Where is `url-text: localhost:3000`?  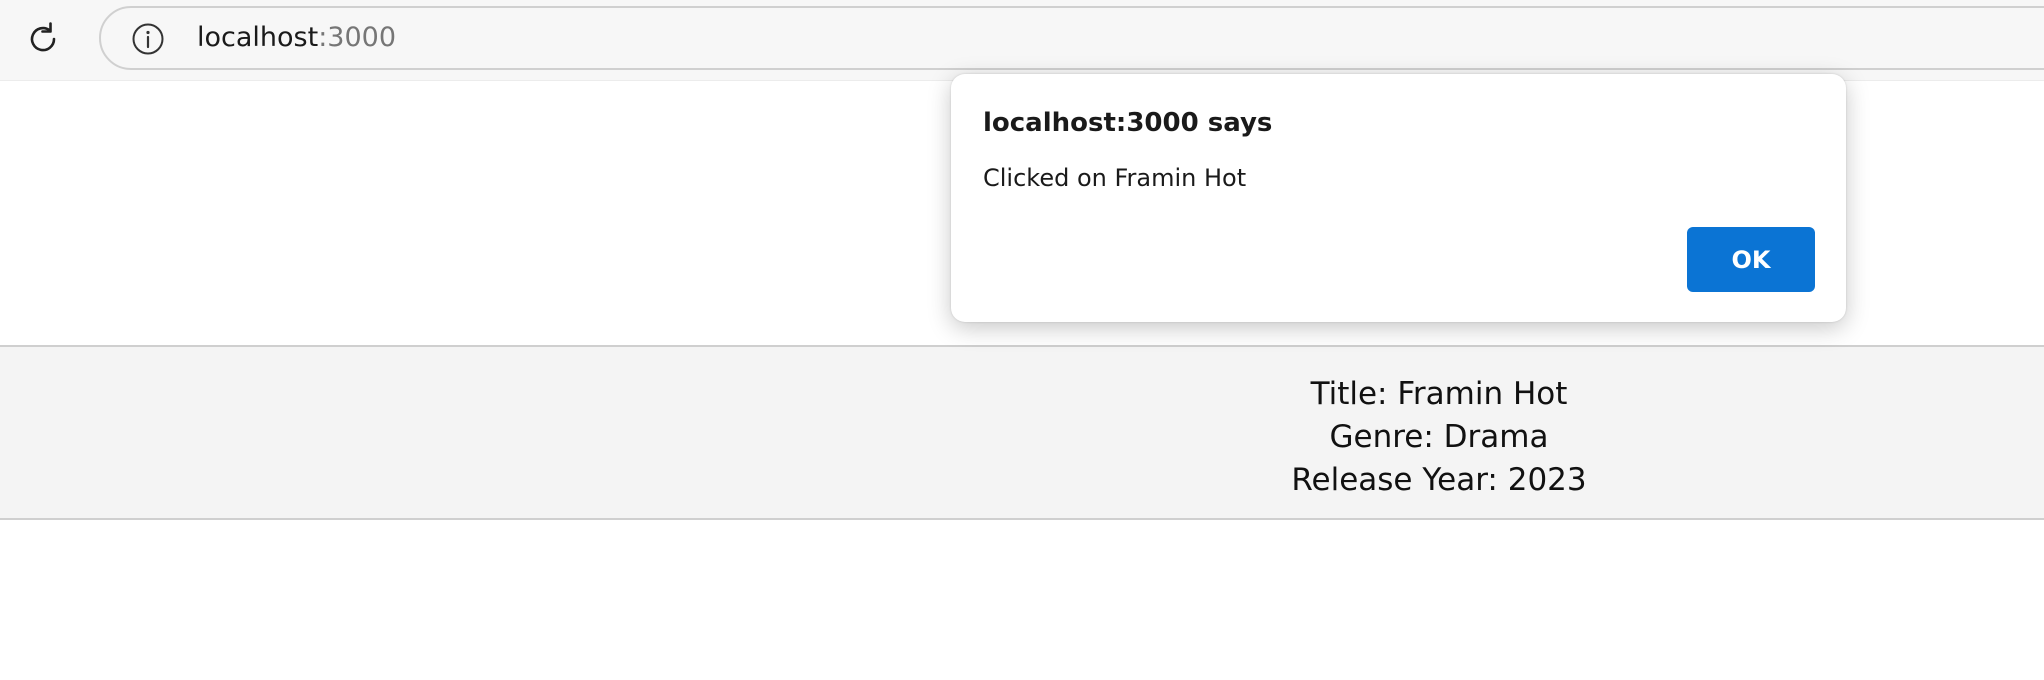
url-text: localhost:3000 is located at coordinates (296, 38).